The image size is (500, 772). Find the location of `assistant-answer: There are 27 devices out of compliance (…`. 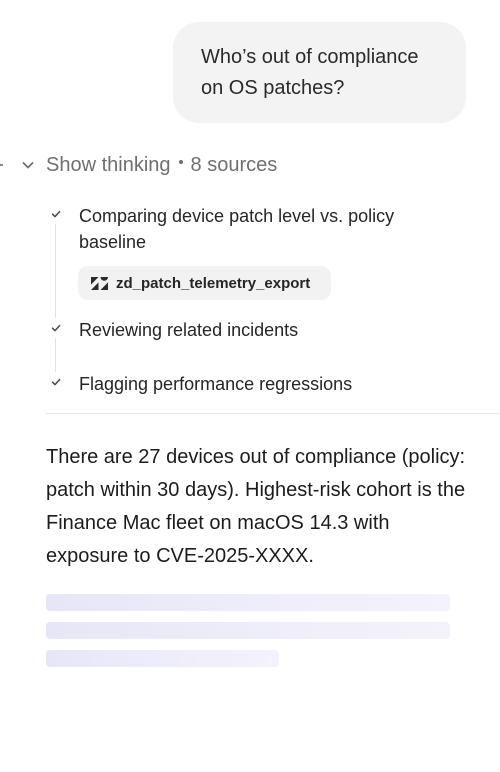

assistant-answer: There are 27 devices out of compliance (… is located at coordinates (256, 506).